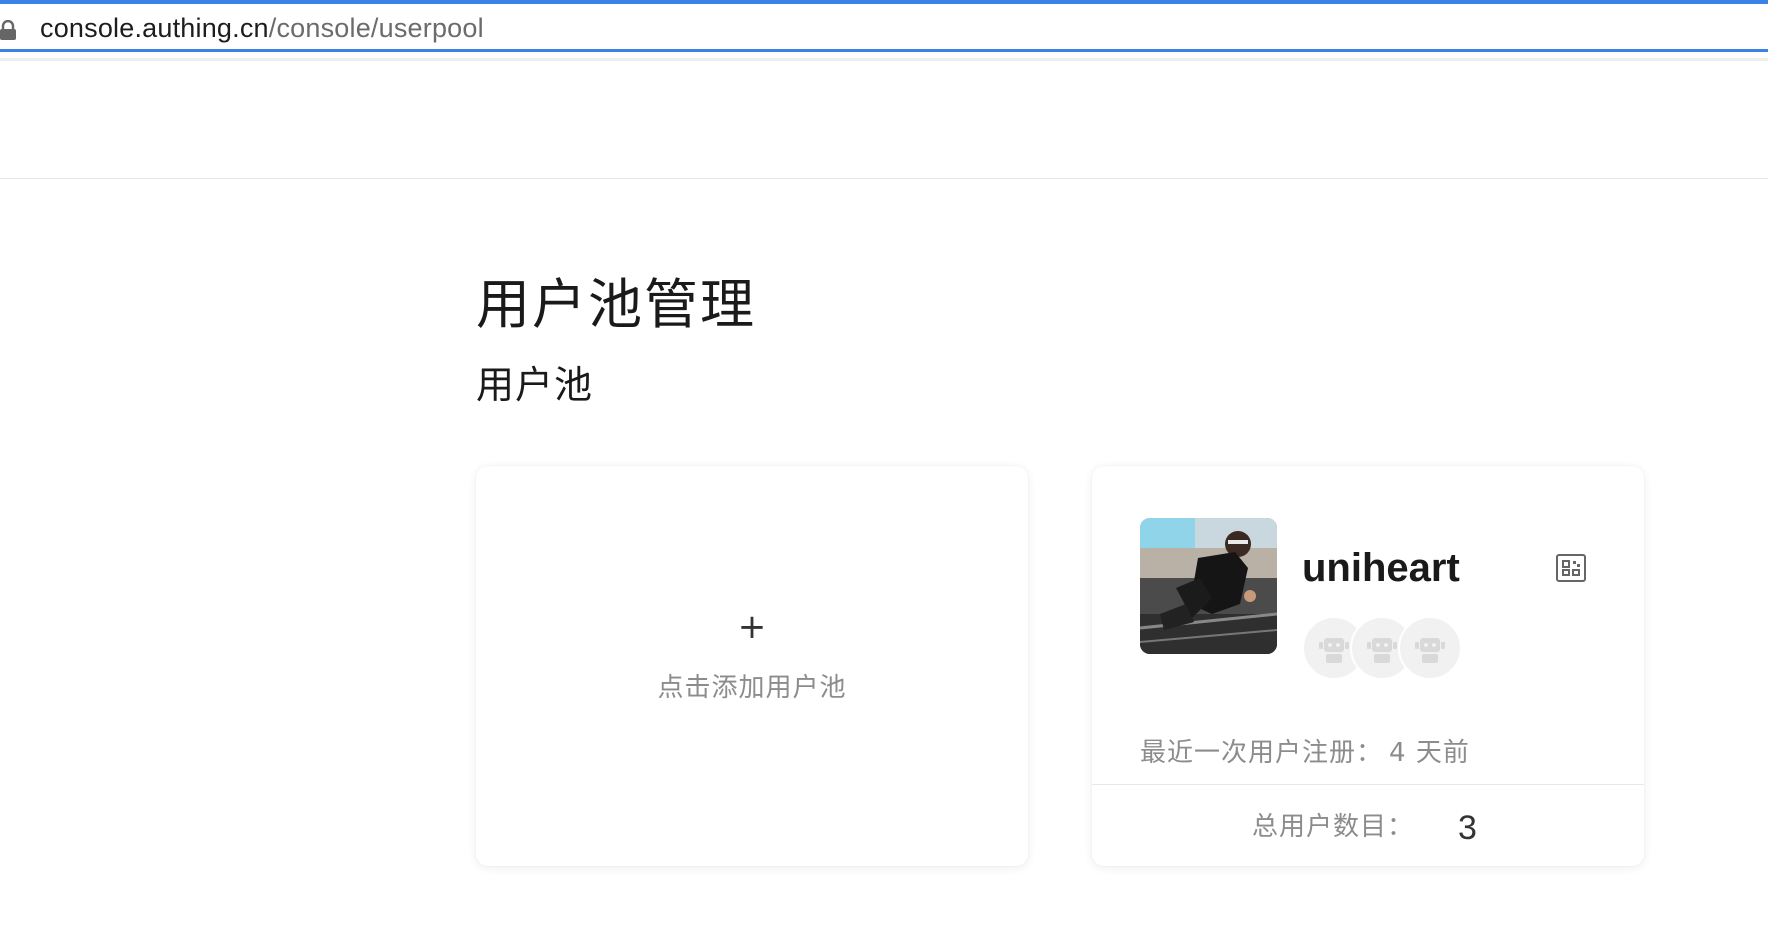 The width and height of the screenshot is (1768, 950). What do you see at coordinates (1467, 828) in the screenshot?
I see `total-users-value: 3` at bounding box center [1467, 828].